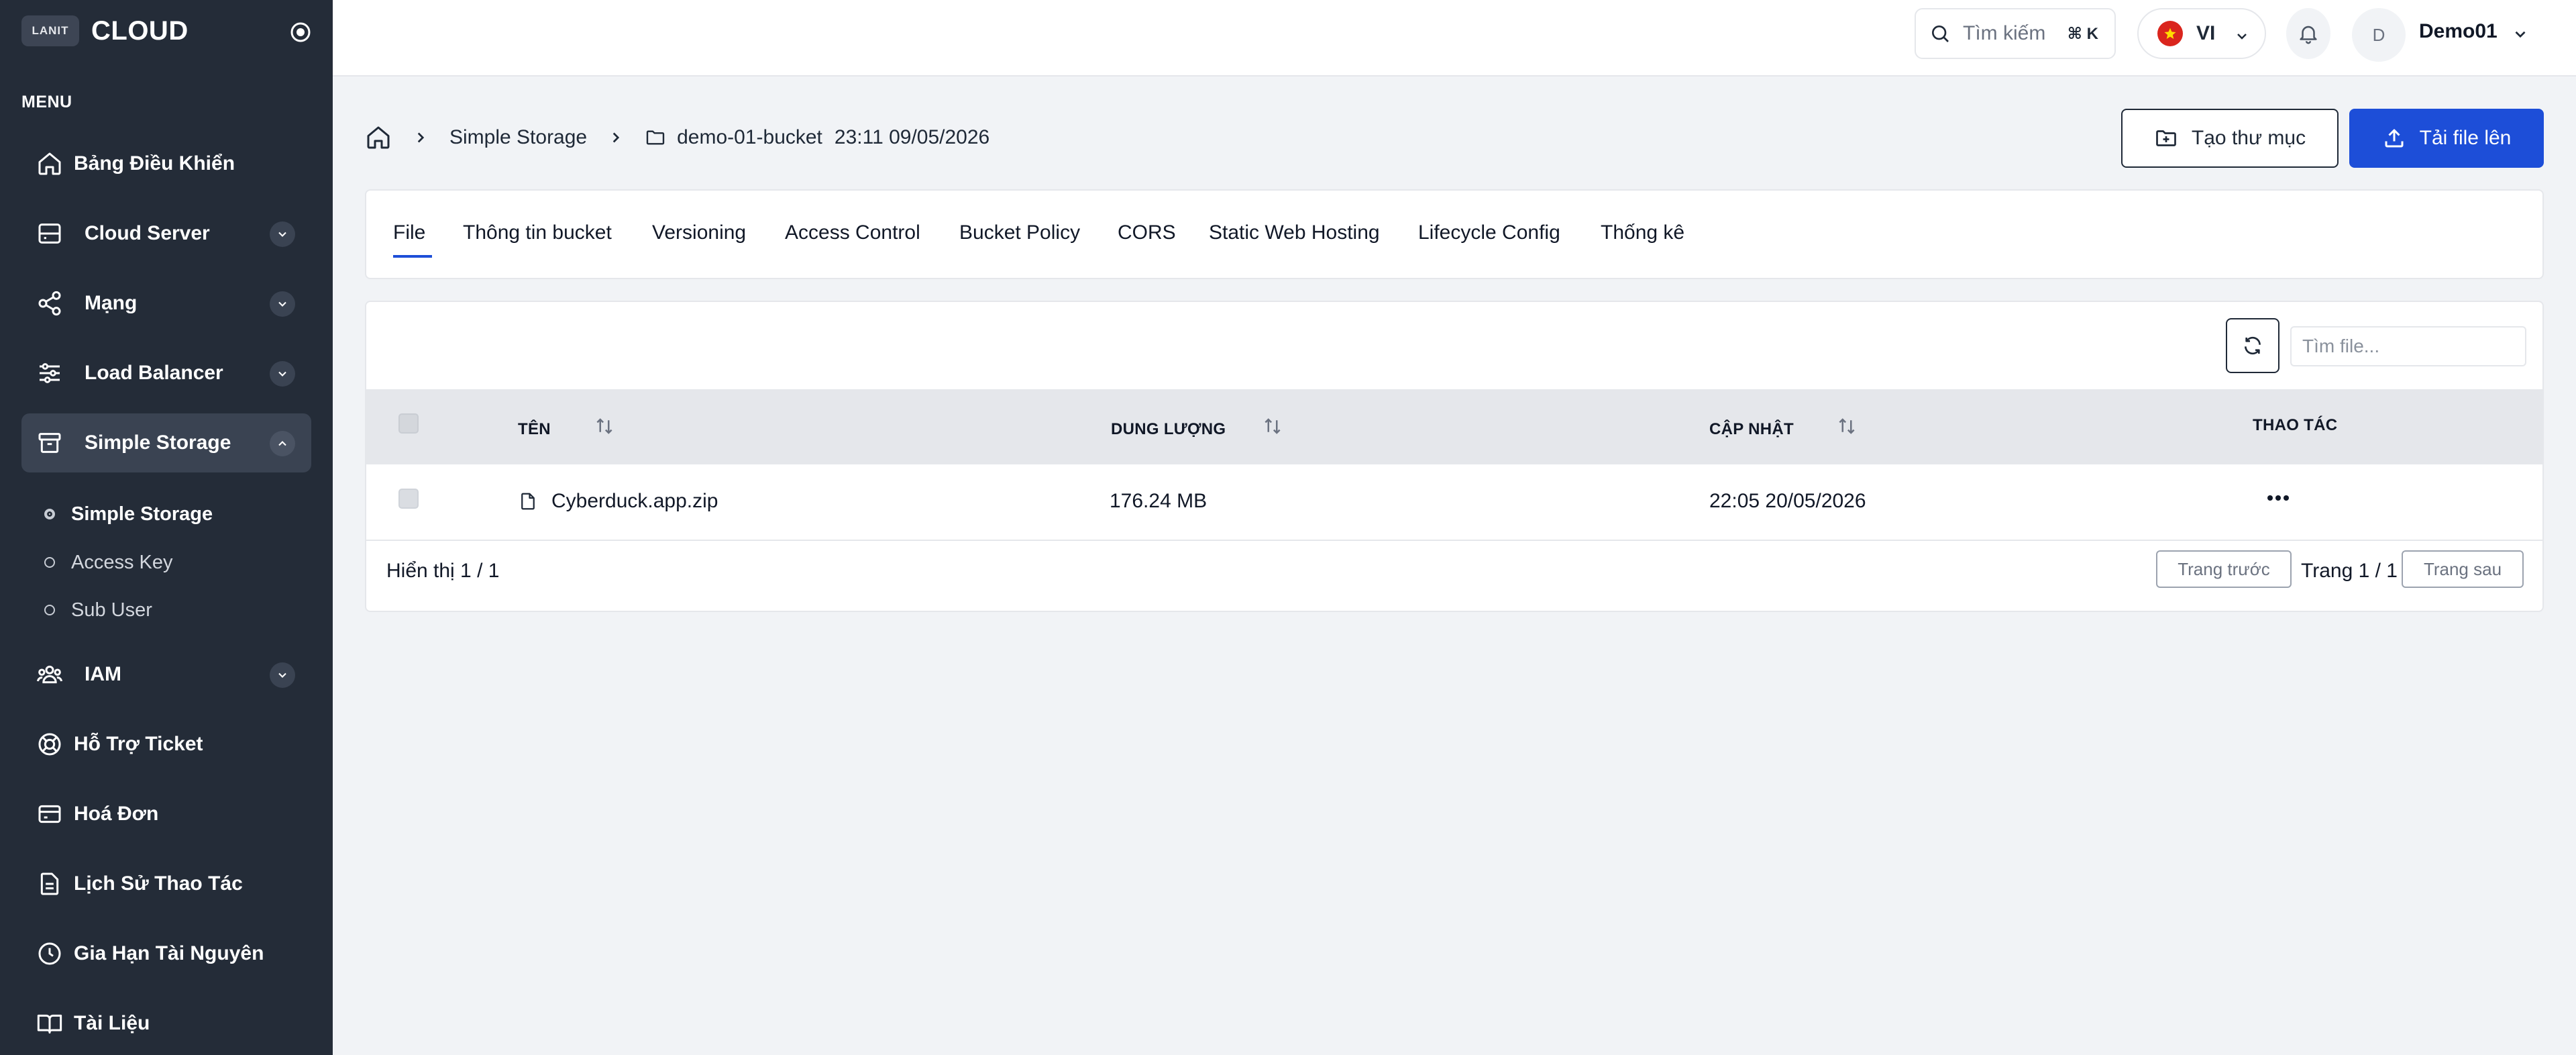  I want to click on sidebar-subitem-simple-storage: Simple Storage, so click(128, 514).